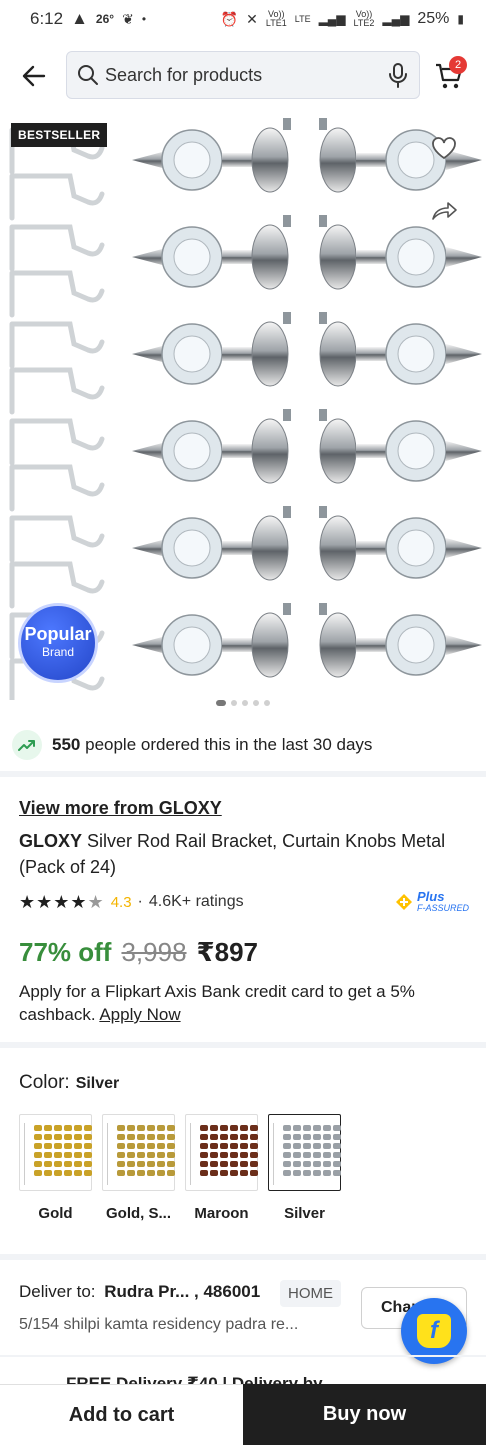  What do you see at coordinates (120, 808) in the screenshot?
I see `view-more-brand-link: View more from GLOXY` at bounding box center [120, 808].